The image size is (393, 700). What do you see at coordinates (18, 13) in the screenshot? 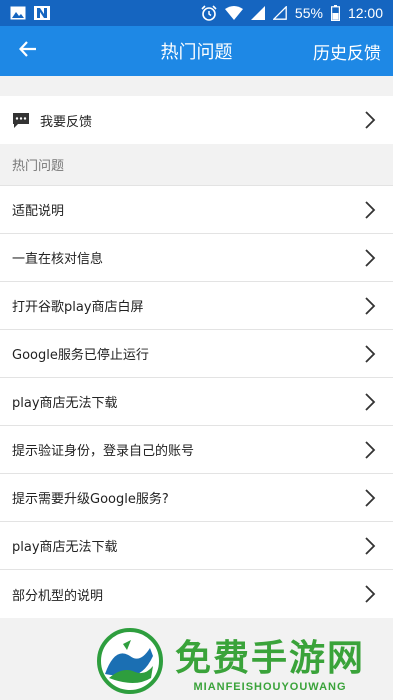
I see `image-icon` at bounding box center [18, 13].